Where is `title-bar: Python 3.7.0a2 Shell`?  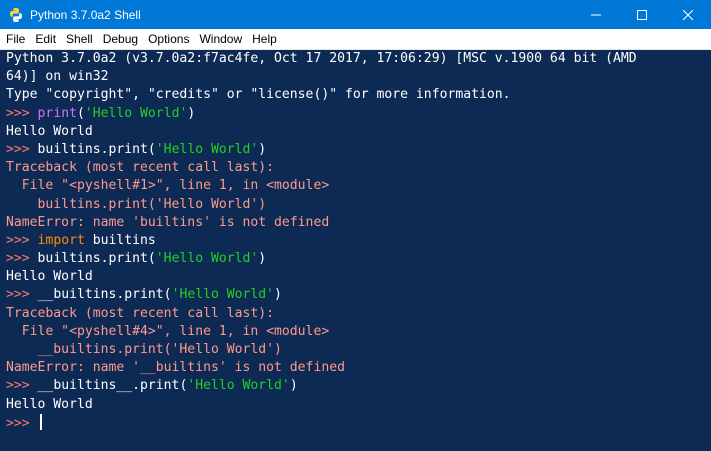 title-bar: Python 3.7.0a2 Shell is located at coordinates (355, 14).